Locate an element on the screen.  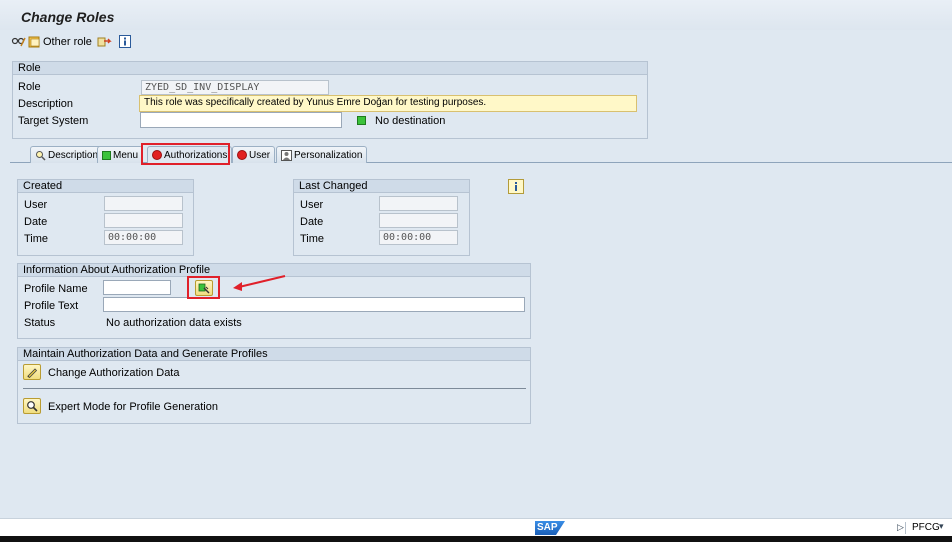
changed-user-field is located at coordinates (418, 203).